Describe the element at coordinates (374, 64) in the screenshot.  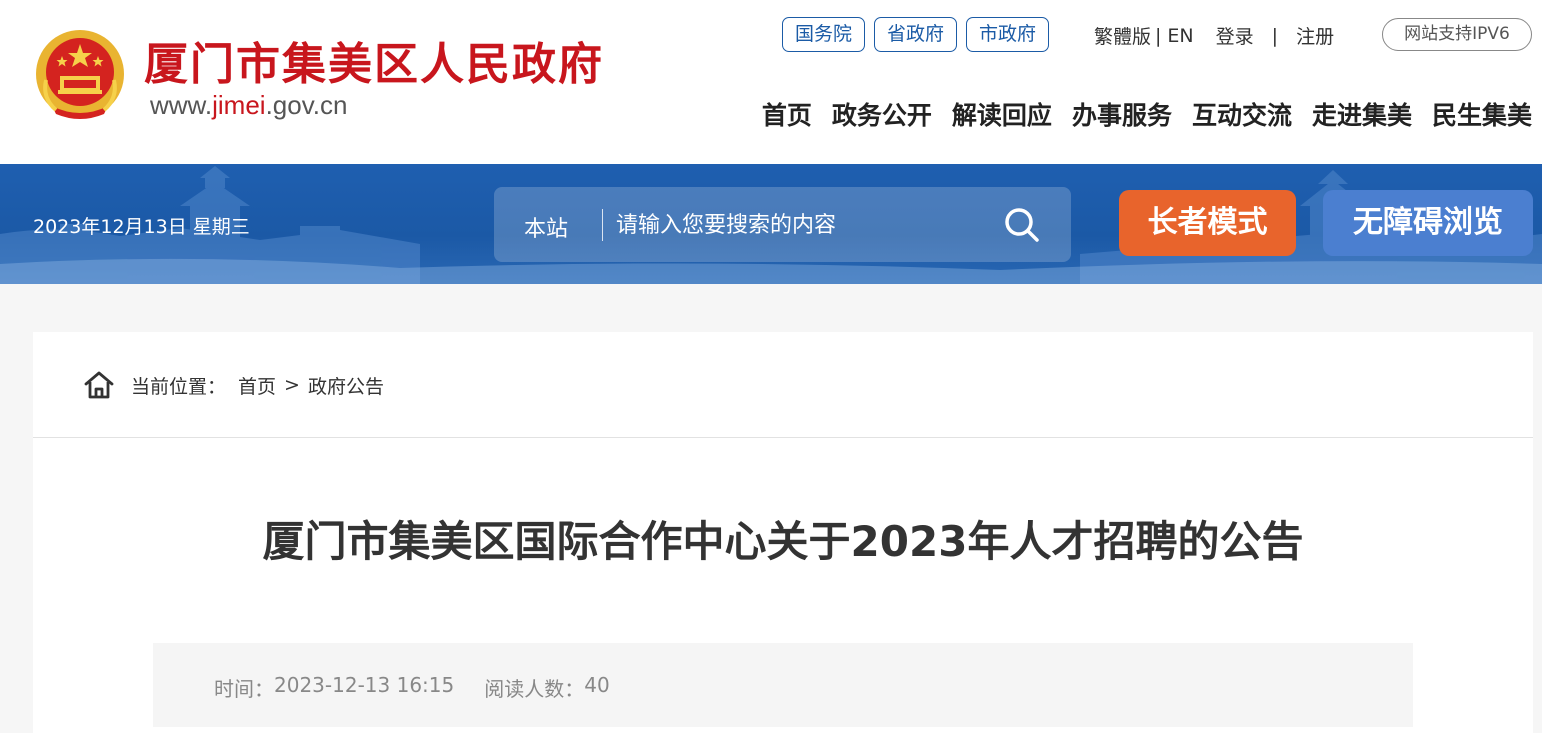
I see `site-title: 厦门市集美区人民政府` at that location.